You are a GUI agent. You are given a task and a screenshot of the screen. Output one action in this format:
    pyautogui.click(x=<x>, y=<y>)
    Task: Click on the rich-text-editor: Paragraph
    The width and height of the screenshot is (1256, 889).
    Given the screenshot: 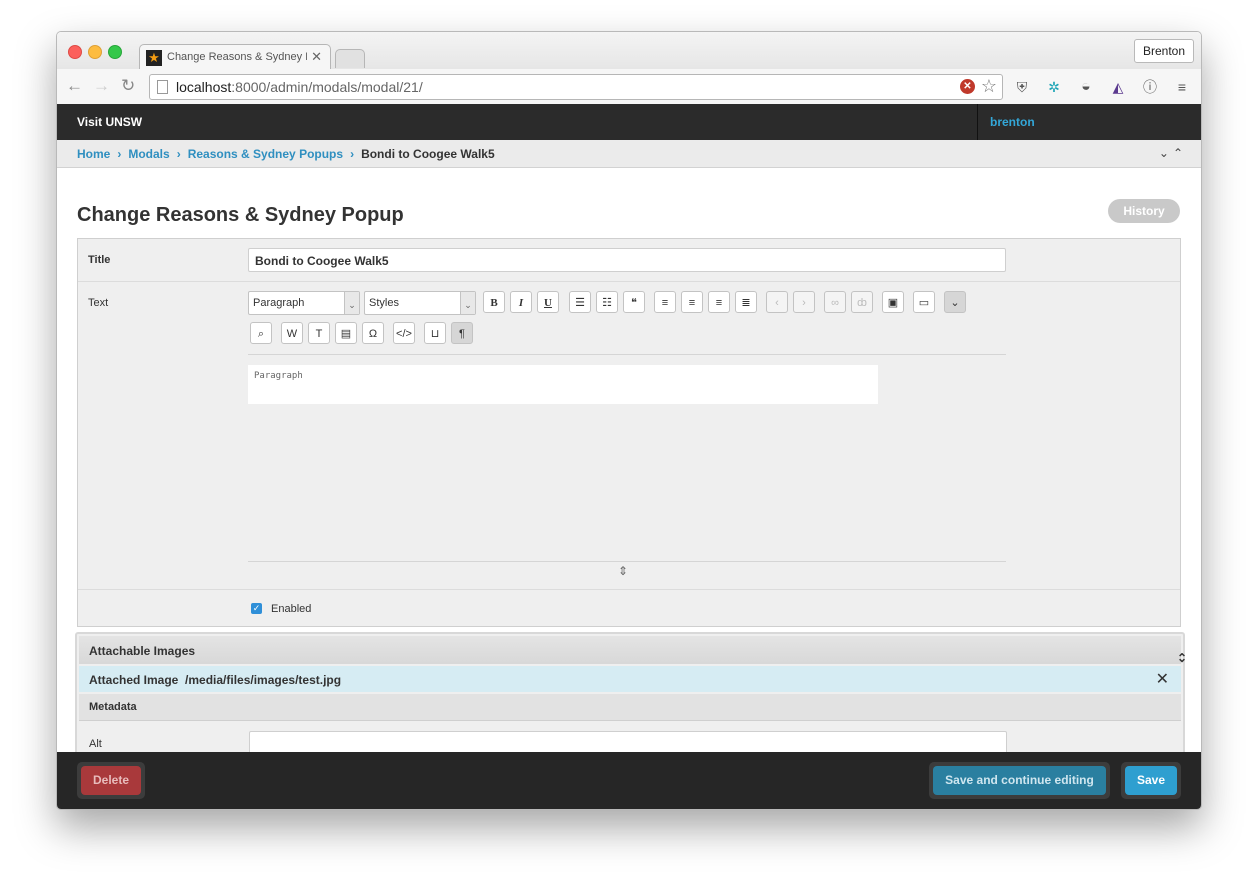 What is the action you would take?
    pyautogui.click(x=563, y=384)
    